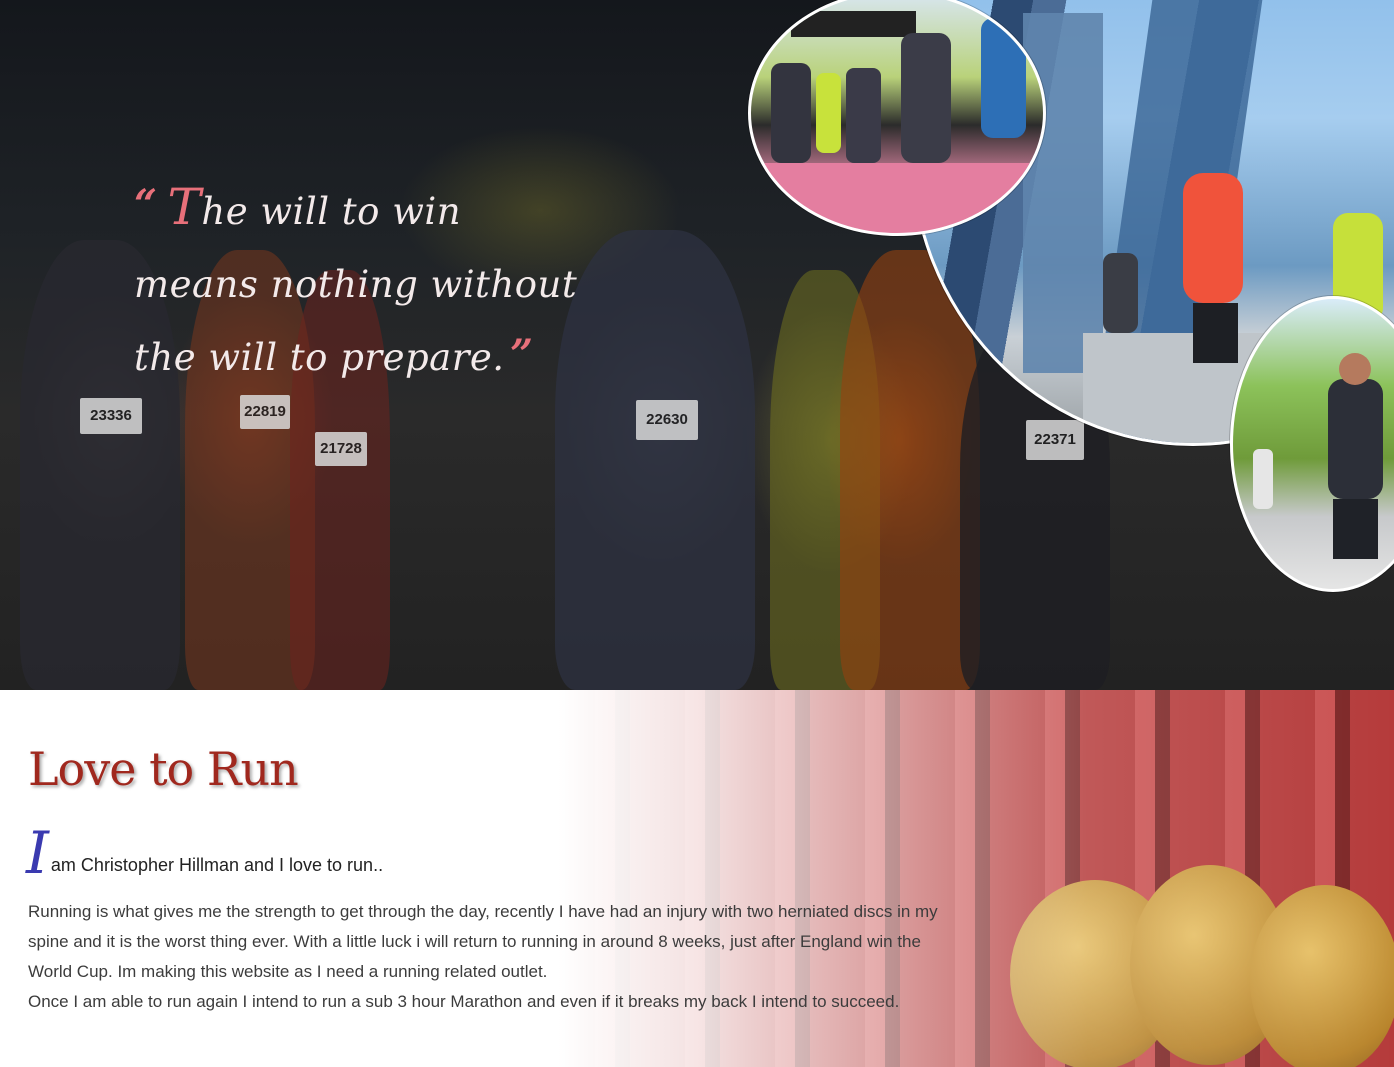 The width and height of the screenshot is (1394, 1067). Describe the element at coordinates (146, 204) in the screenshot. I see `open-quote-mark: “` at that location.